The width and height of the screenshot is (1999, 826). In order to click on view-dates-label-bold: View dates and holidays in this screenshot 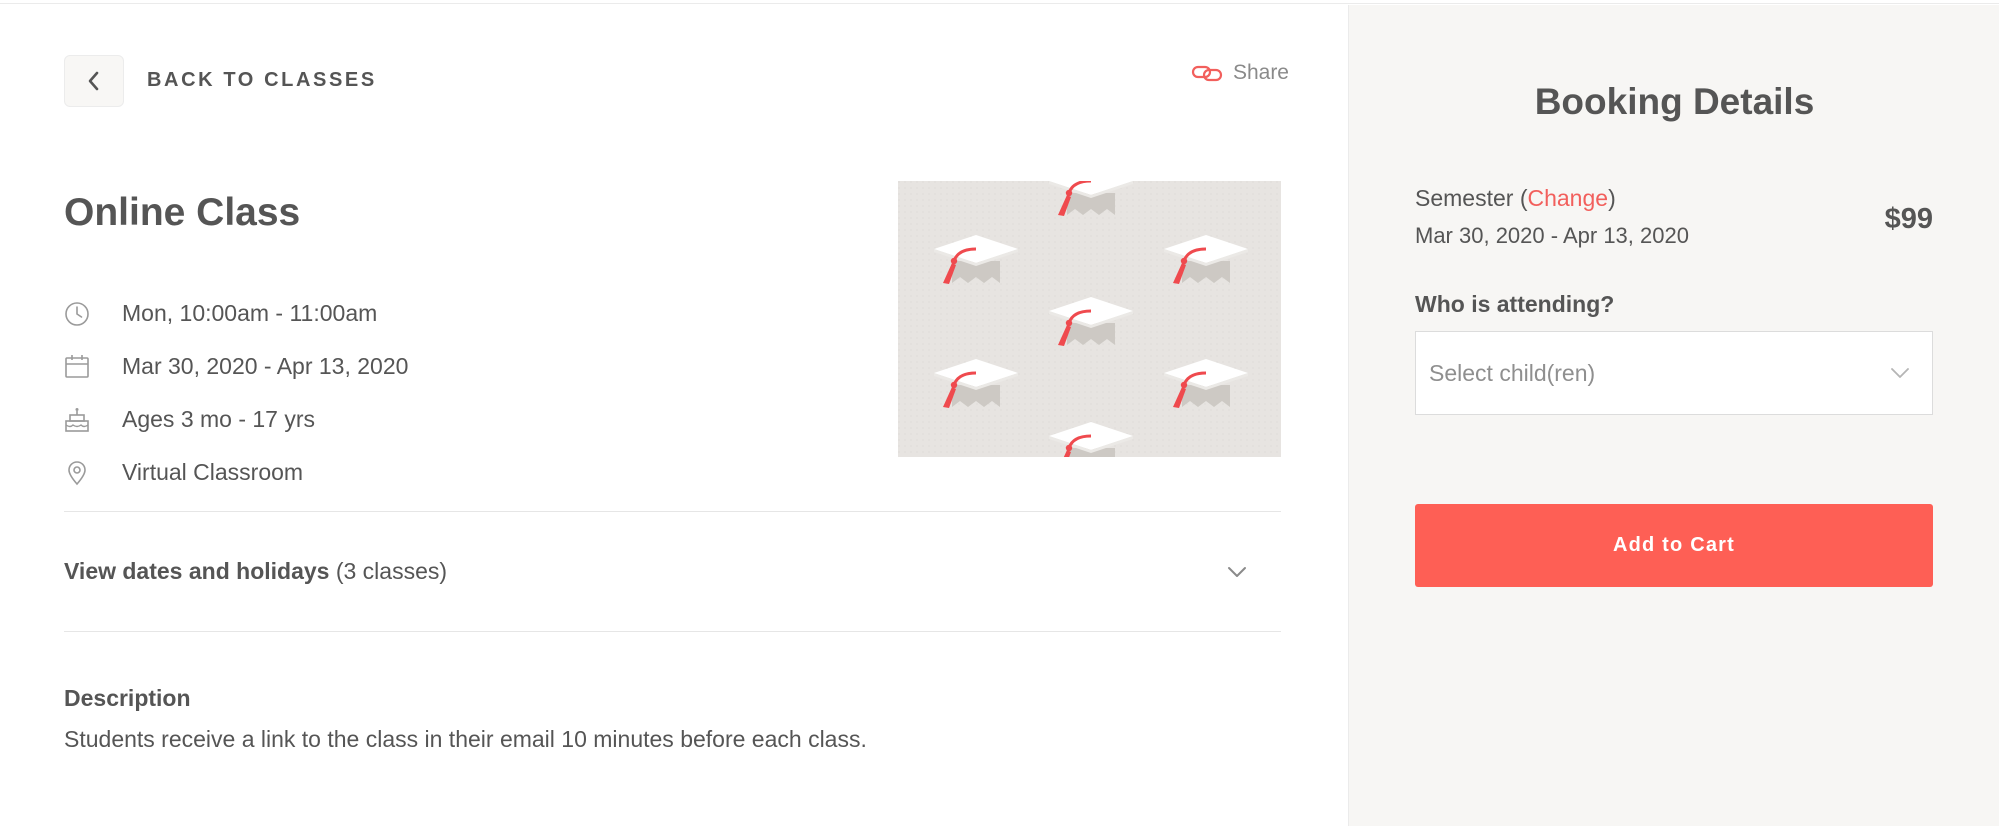, I will do `click(197, 571)`.